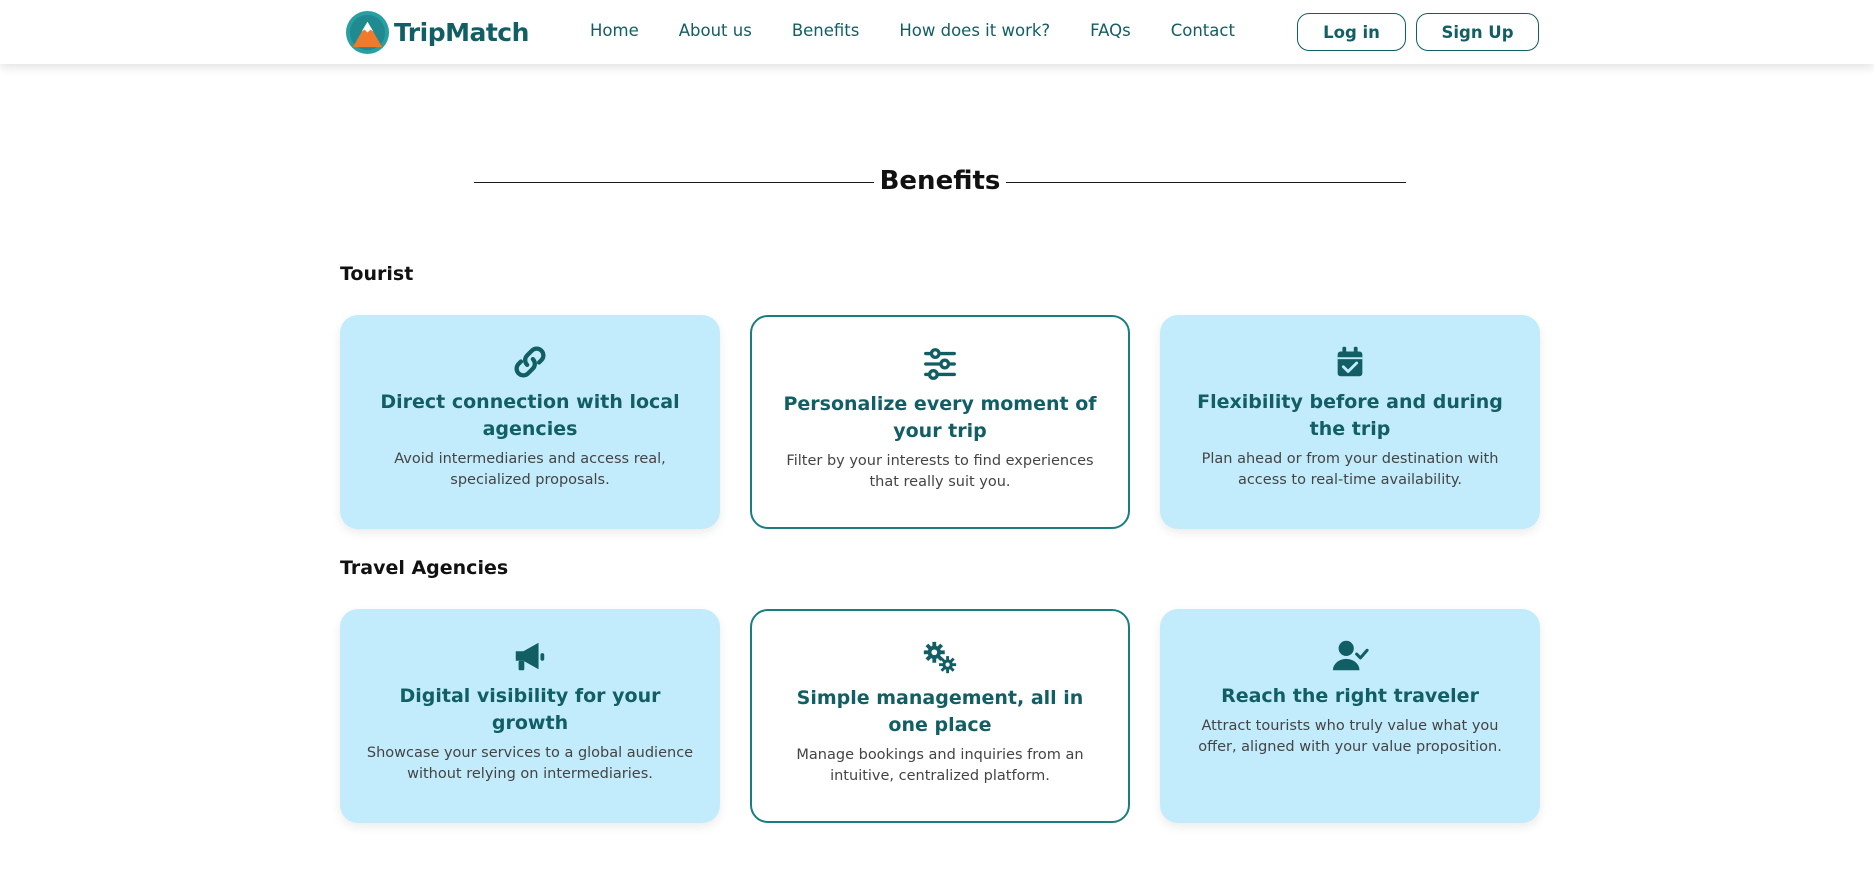  I want to click on card-title: Direct connection with local agencies, so click(530, 415).